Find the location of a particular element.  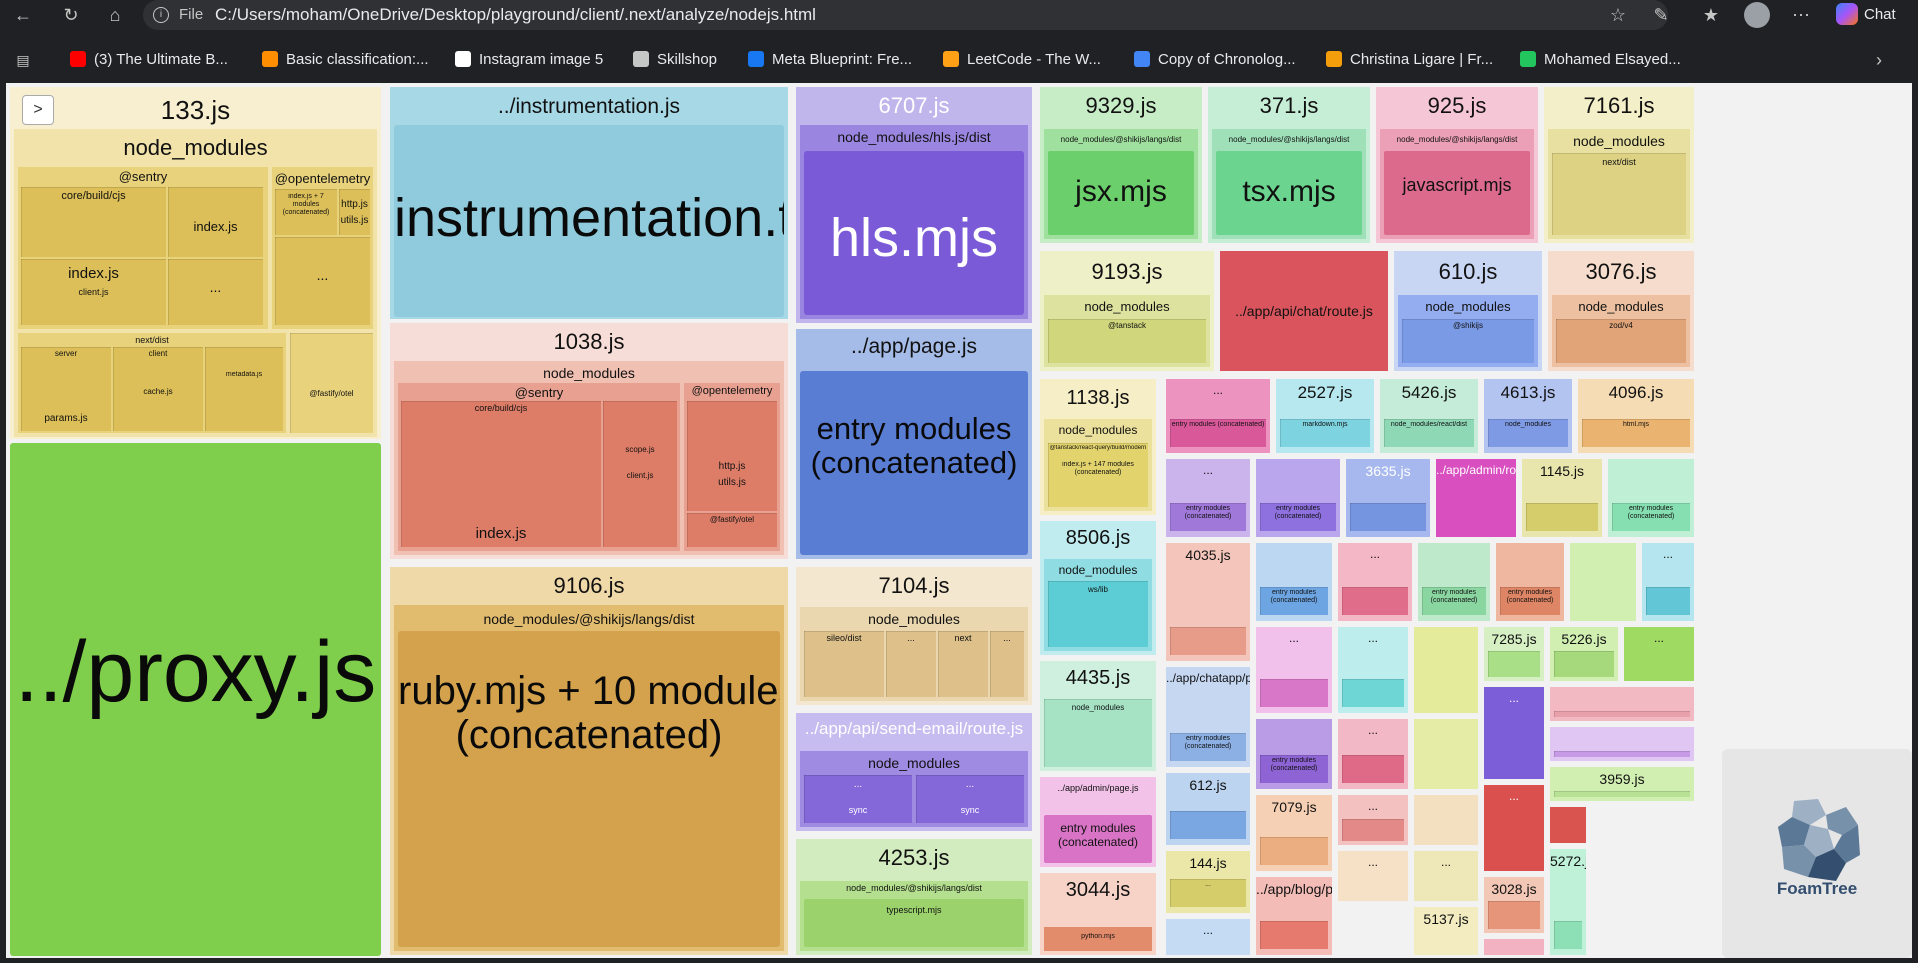

small-bundle: 7285.js is located at coordinates (1514, 654).